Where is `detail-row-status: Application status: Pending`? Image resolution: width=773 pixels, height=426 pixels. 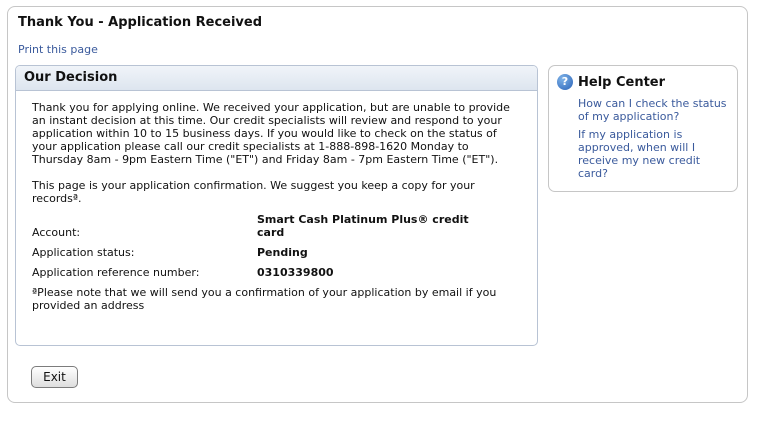
detail-row-status: Application status: Pending is located at coordinates (272, 252).